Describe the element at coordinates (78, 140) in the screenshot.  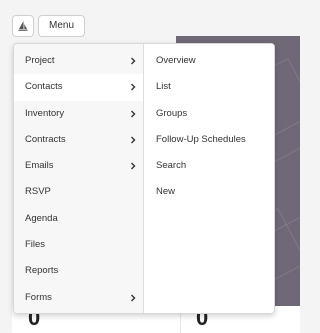
I see `menu-item-contracts: Contracts` at that location.